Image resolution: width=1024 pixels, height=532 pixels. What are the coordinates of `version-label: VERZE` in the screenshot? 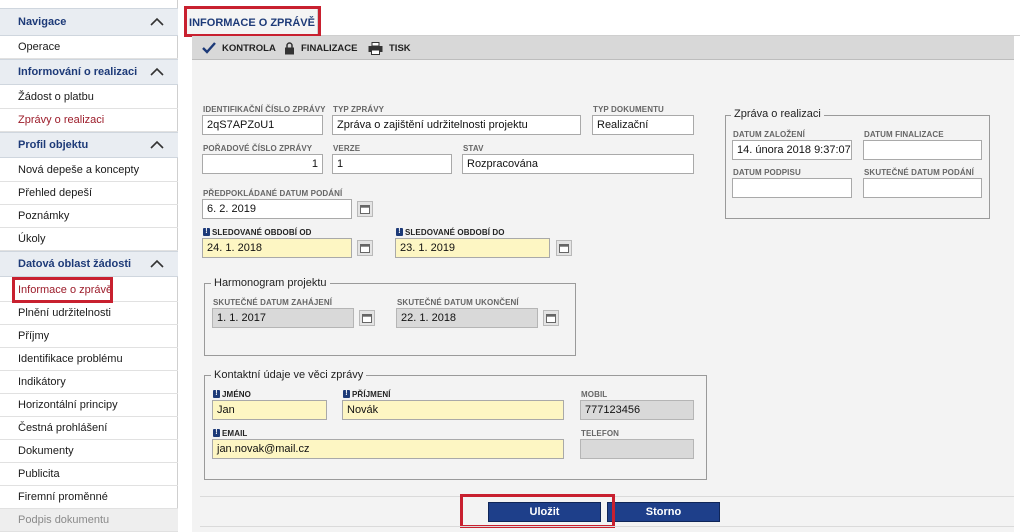 It's located at (347, 148).